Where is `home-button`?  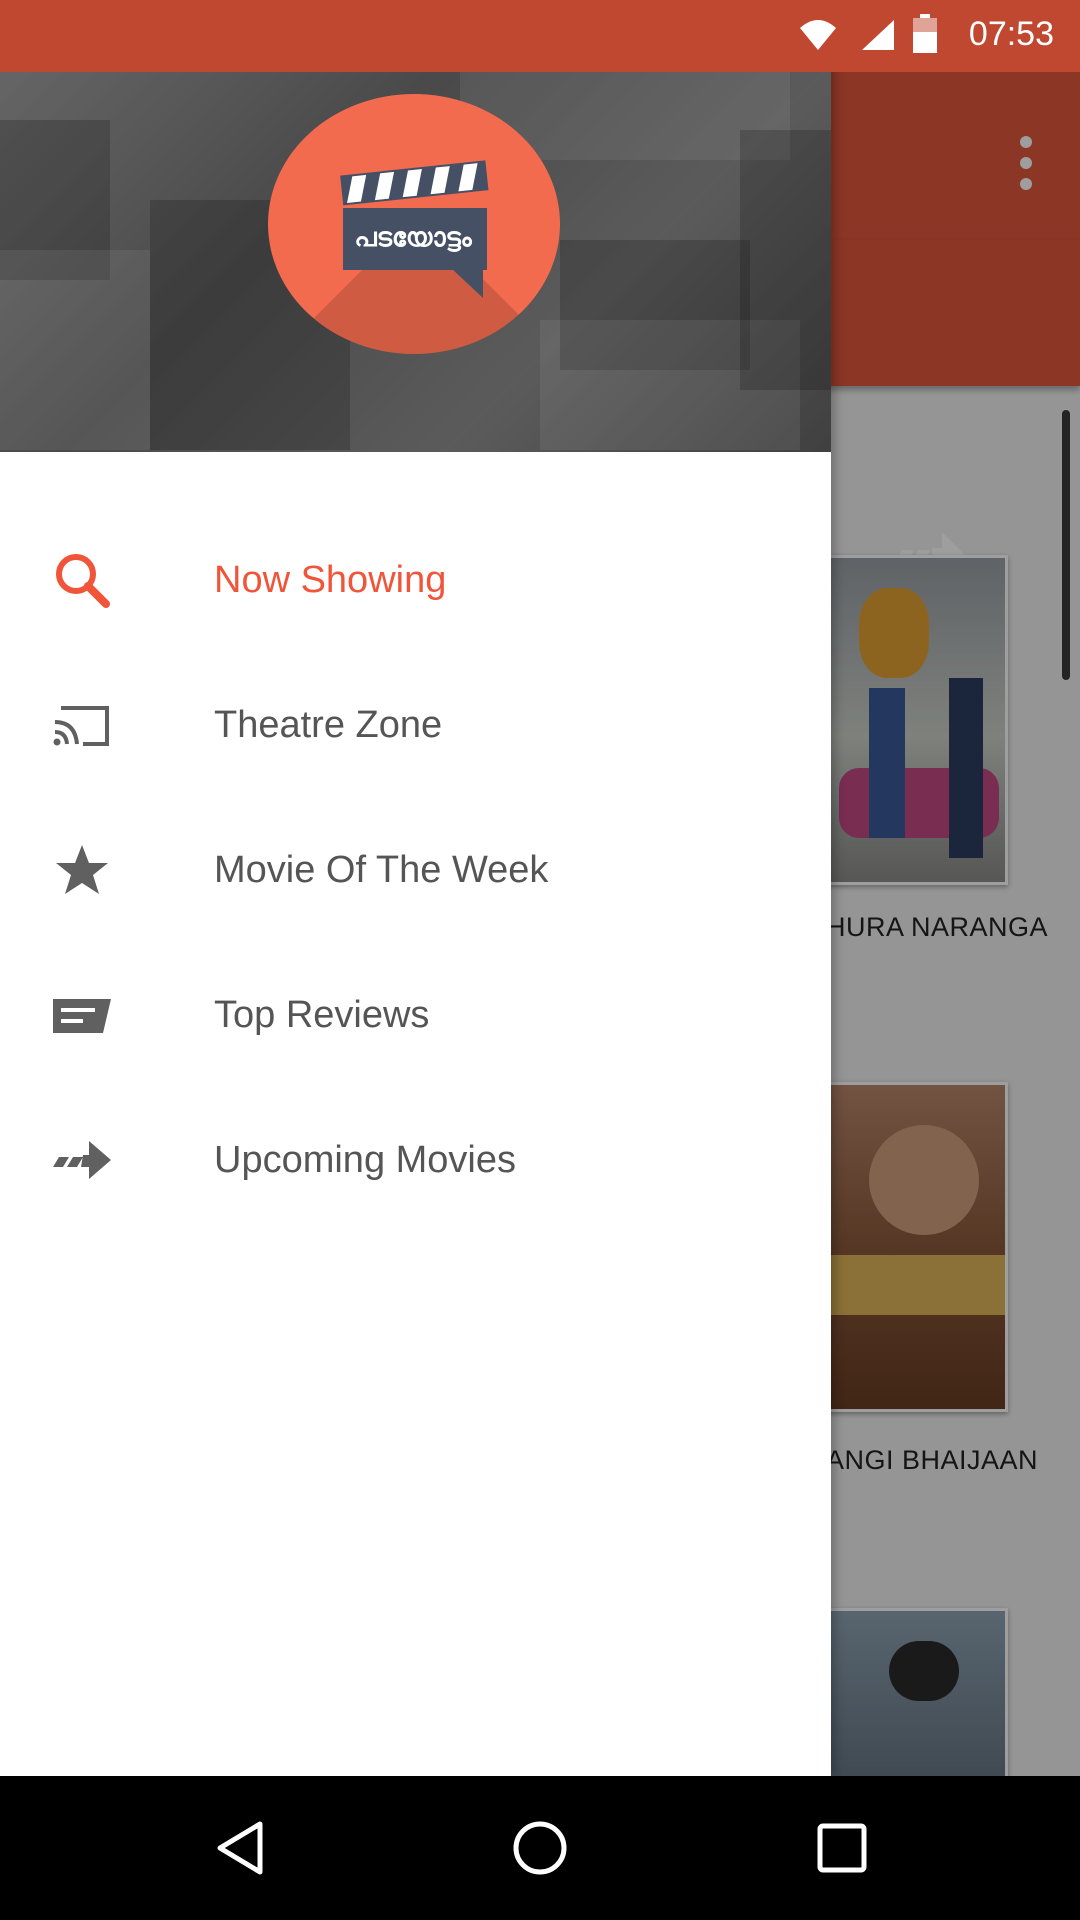
home-button is located at coordinates (540, 1848).